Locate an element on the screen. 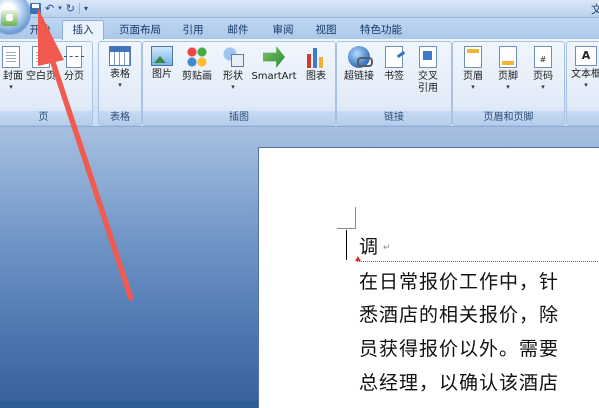  annotation-arrow-shaft is located at coordinates (91, 177).